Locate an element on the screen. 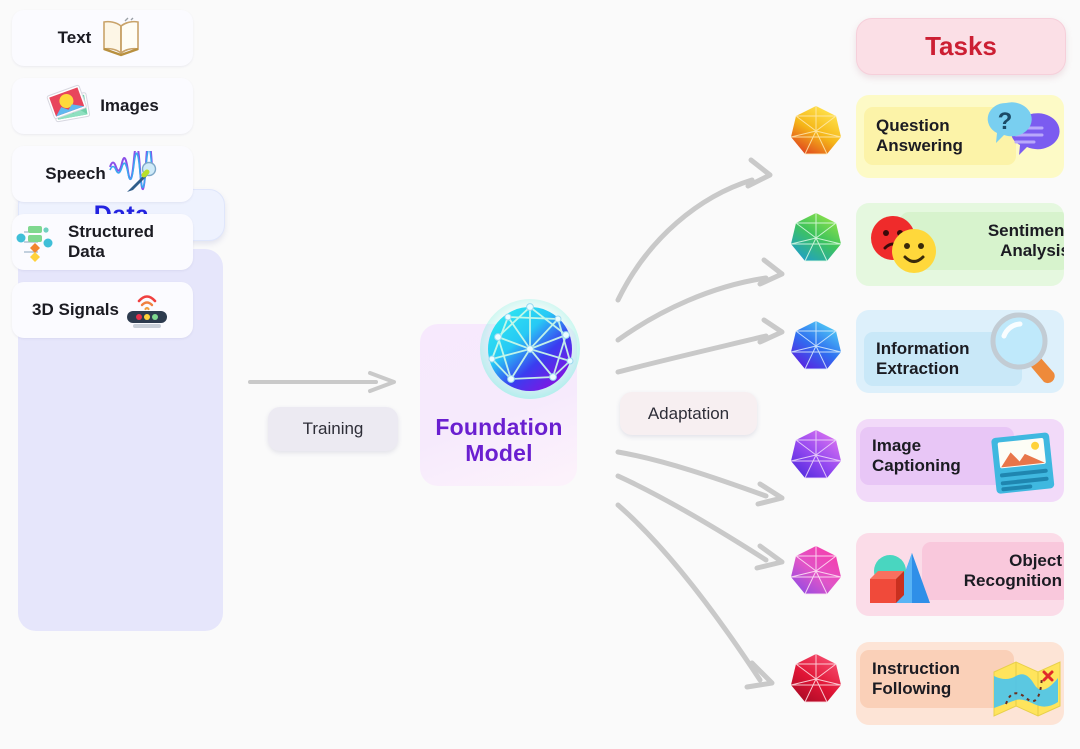  task-label-highlight: Instruction Following is located at coordinates (937, 679).